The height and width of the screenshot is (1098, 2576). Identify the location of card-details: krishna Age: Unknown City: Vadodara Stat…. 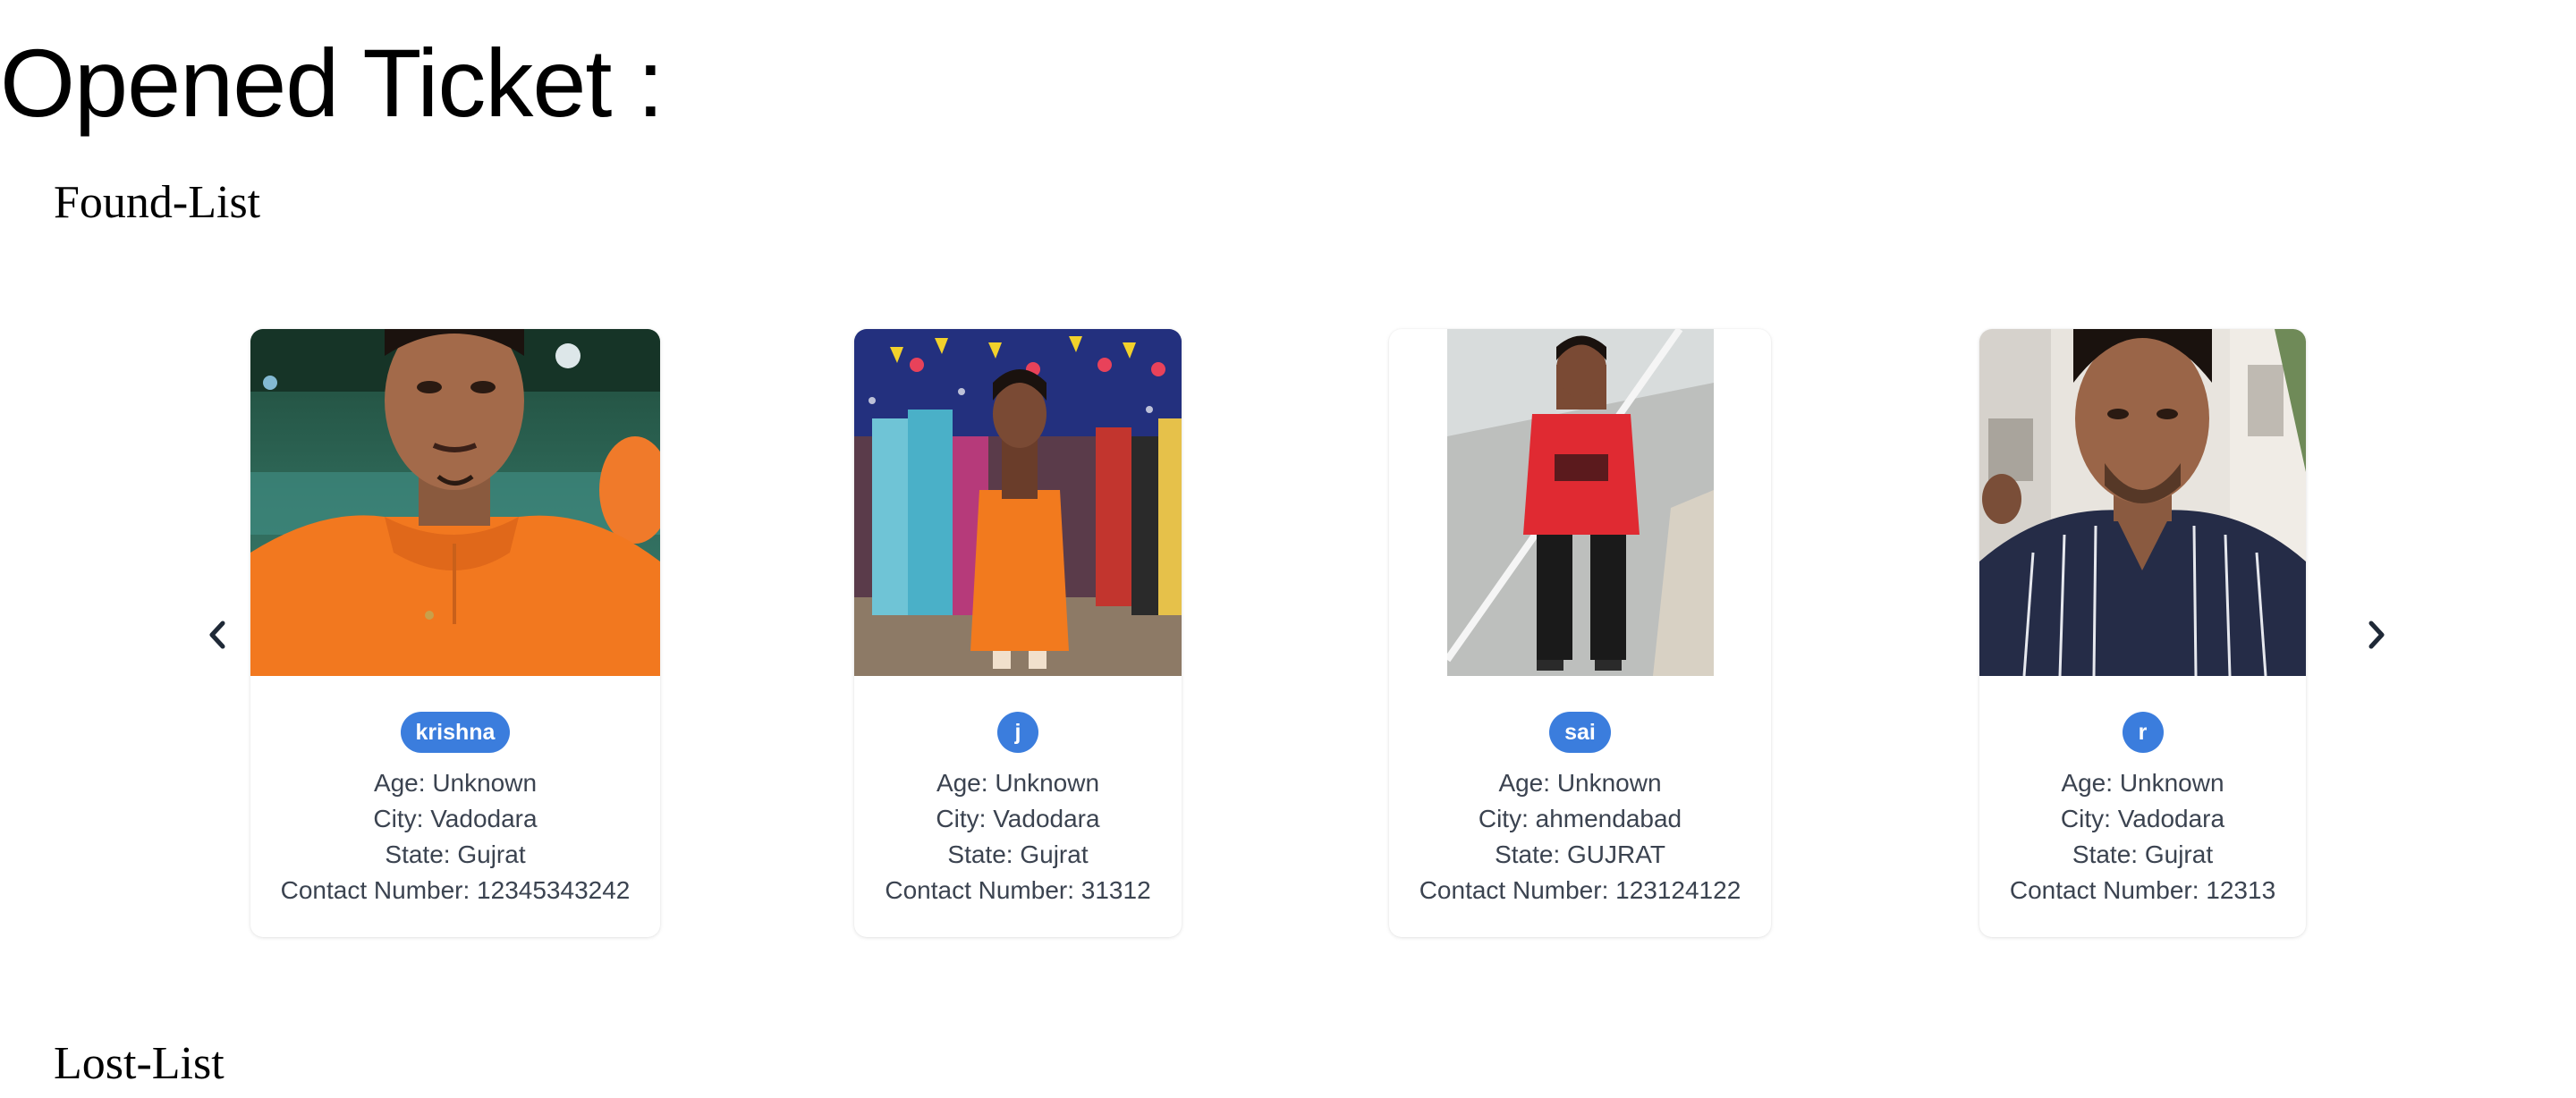
(455, 810).